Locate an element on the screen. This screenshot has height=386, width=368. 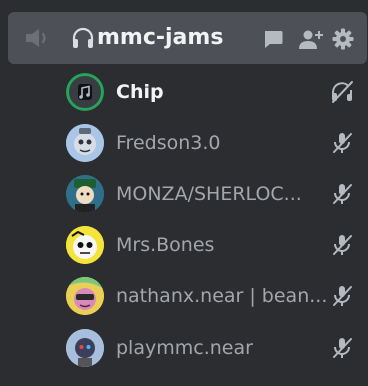
voice-user-row: Mrs.Bones is located at coordinates (184, 249).